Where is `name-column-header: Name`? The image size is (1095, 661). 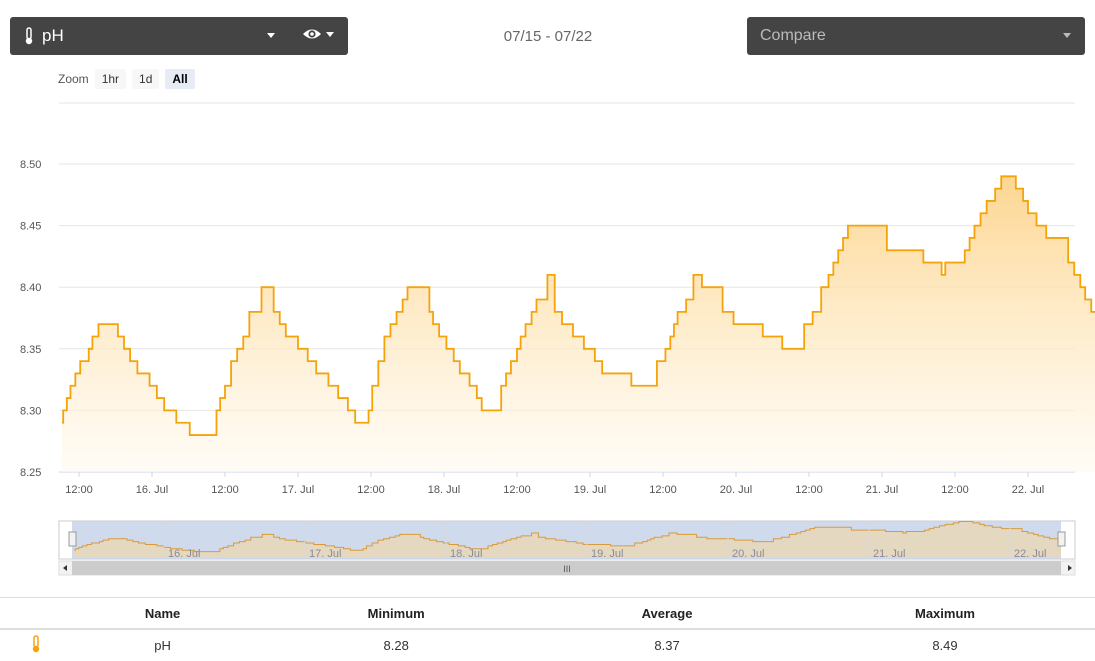 name-column-header: Name is located at coordinates (163, 613).